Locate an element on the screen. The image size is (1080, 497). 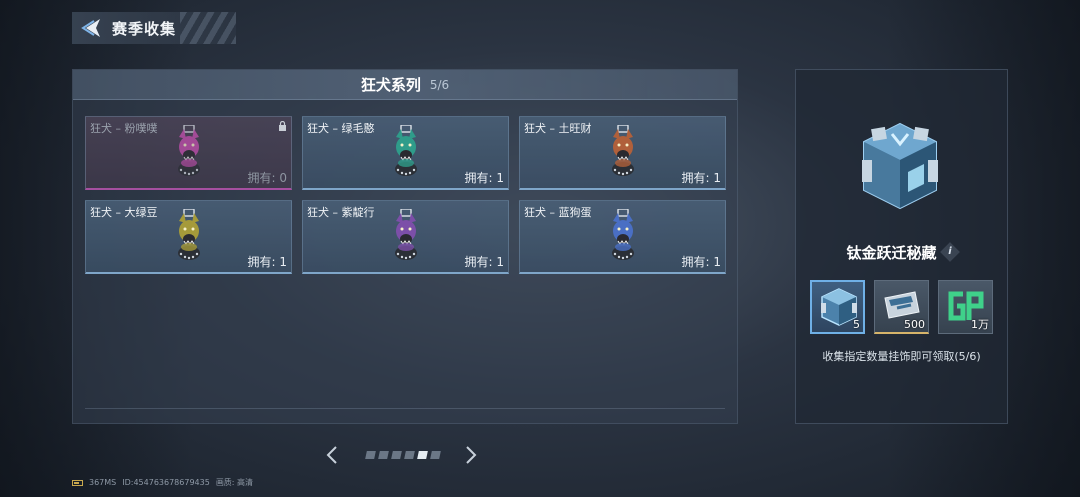
quality-text: 画质: 高清 is located at coordinates (234, 482).